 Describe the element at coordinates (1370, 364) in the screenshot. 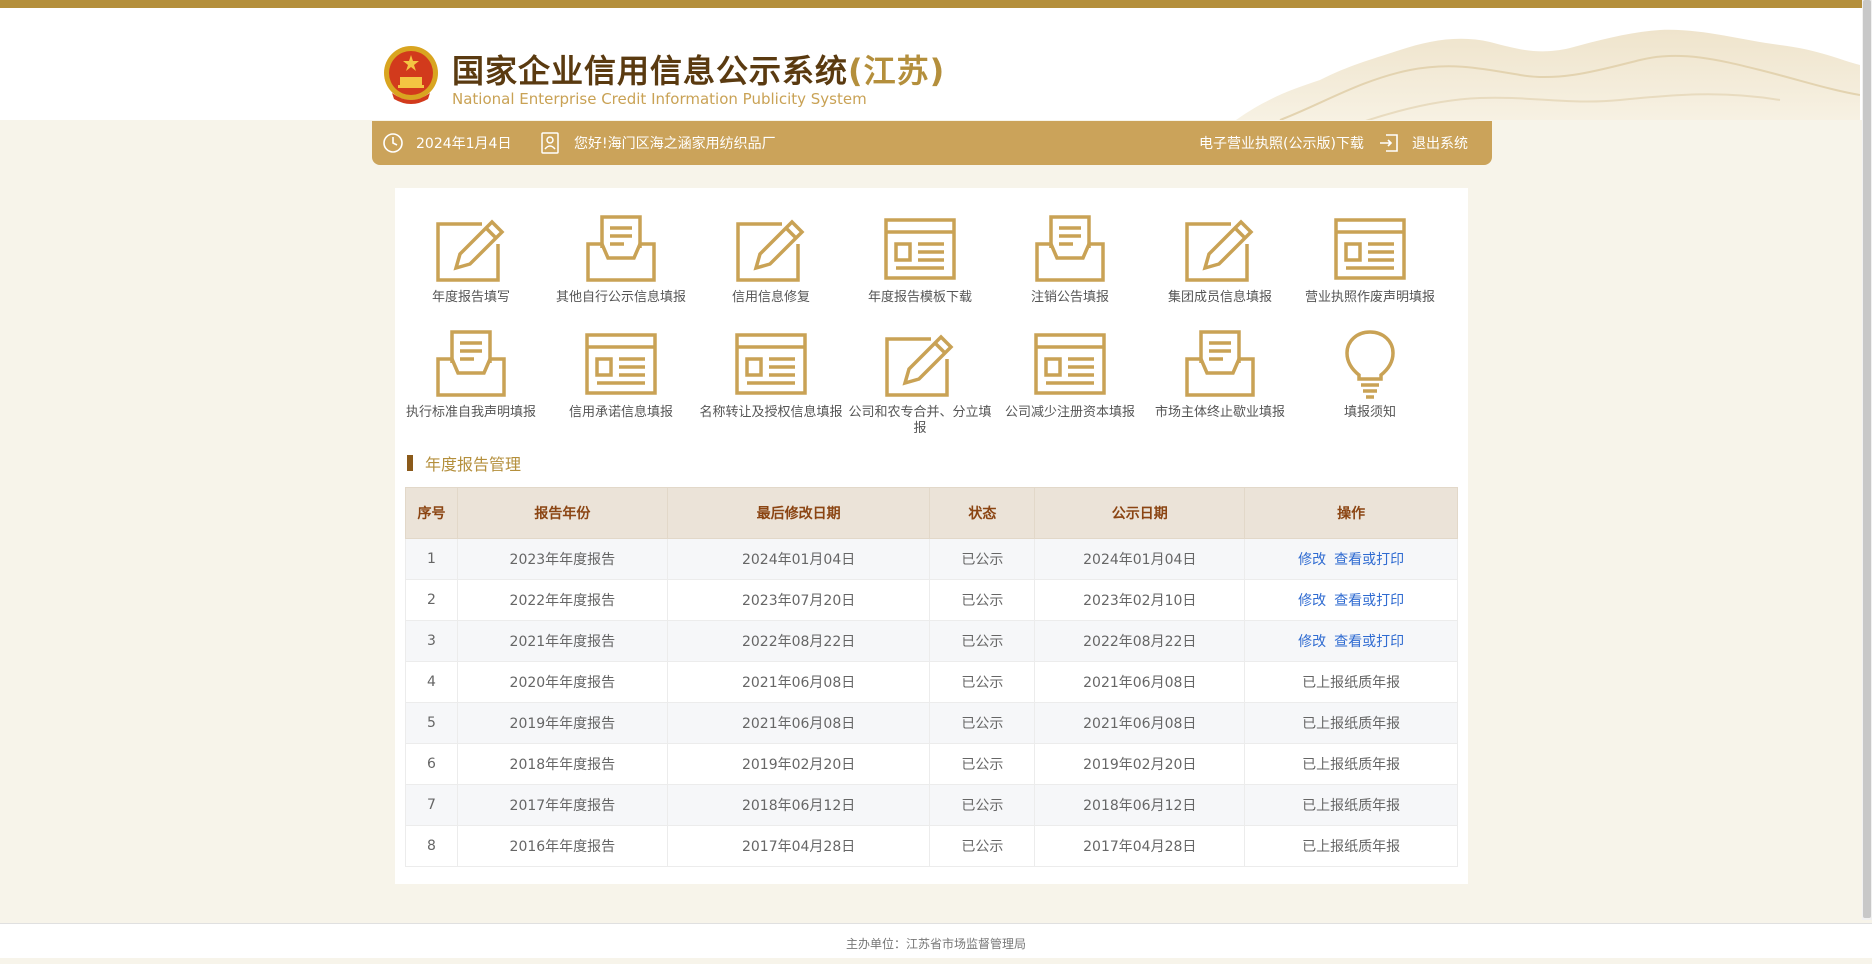

I see `lightbulb-icon` at that location.